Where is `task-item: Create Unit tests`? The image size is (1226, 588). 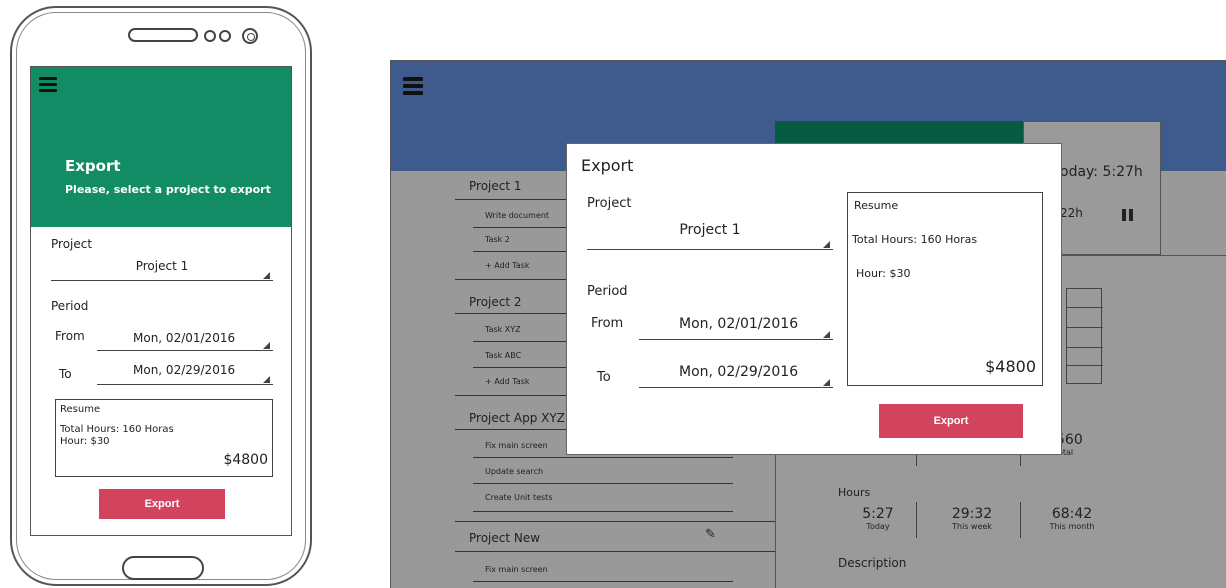
task-item: Create Unit tests is located at coordinates (518, 497).